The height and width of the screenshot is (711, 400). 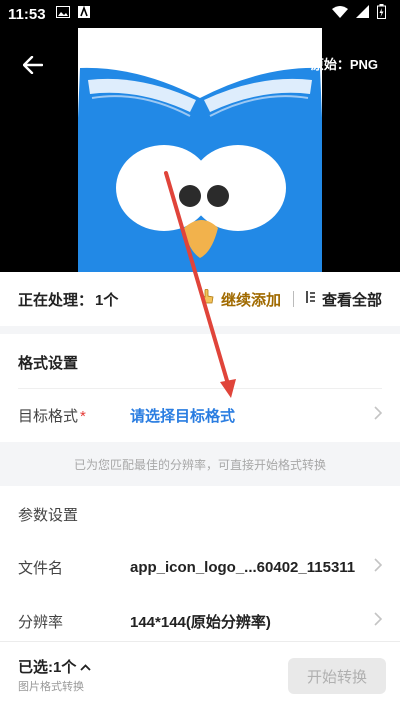 I want to click on processing-bar: 正在处理： 1个 继续添加 查看全部, so click(x=200, y=299).